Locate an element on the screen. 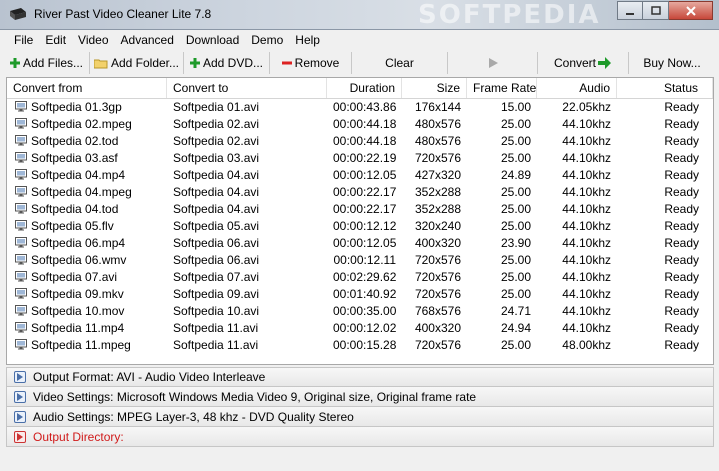  plus-icon is located at coordinates (194, 63).